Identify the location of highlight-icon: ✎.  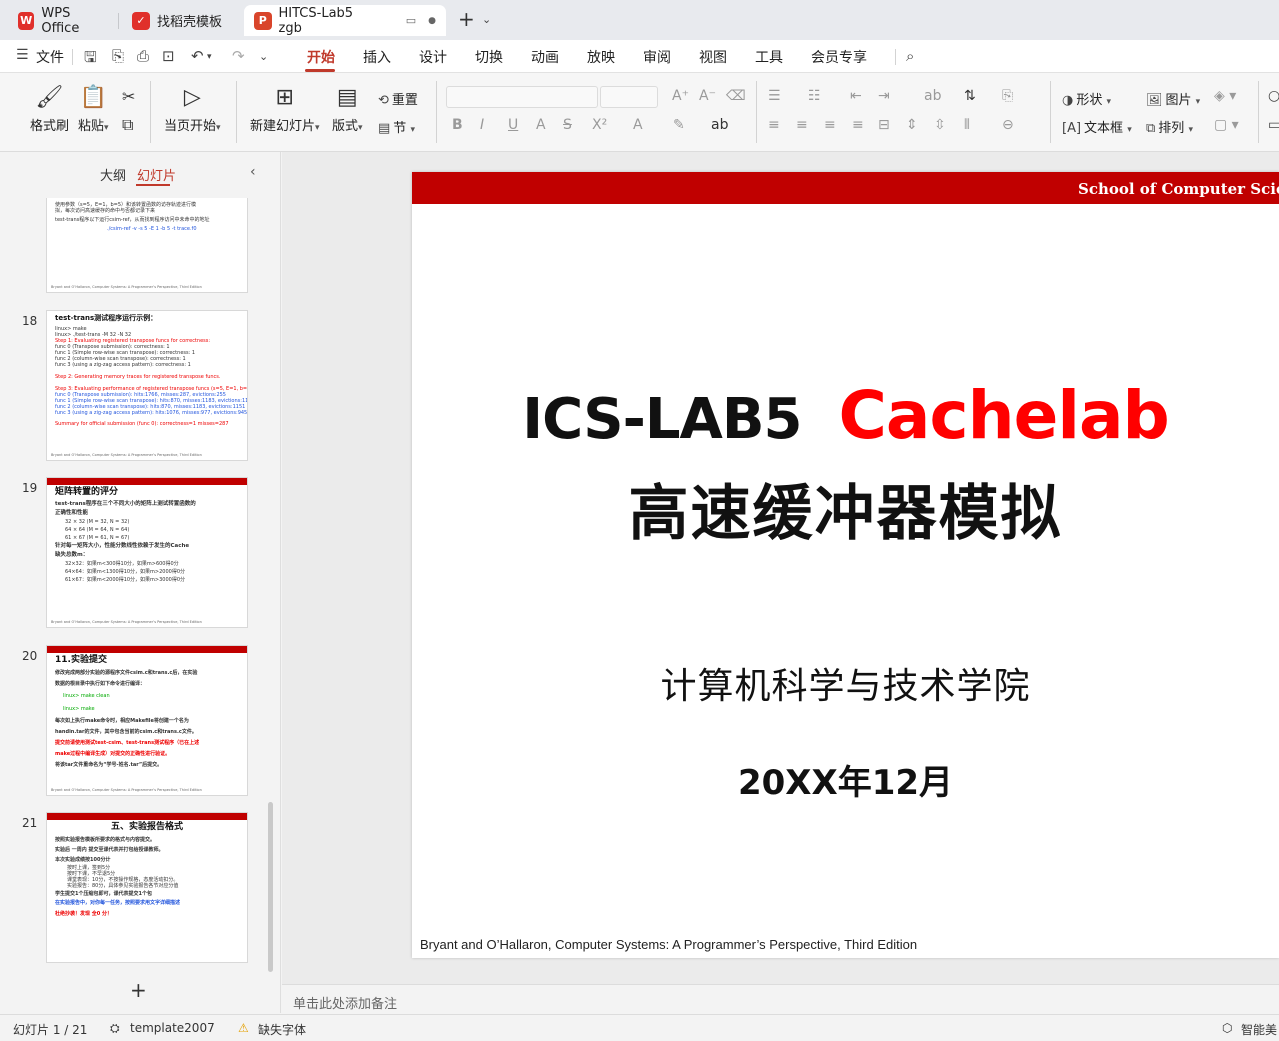
(679, 125).